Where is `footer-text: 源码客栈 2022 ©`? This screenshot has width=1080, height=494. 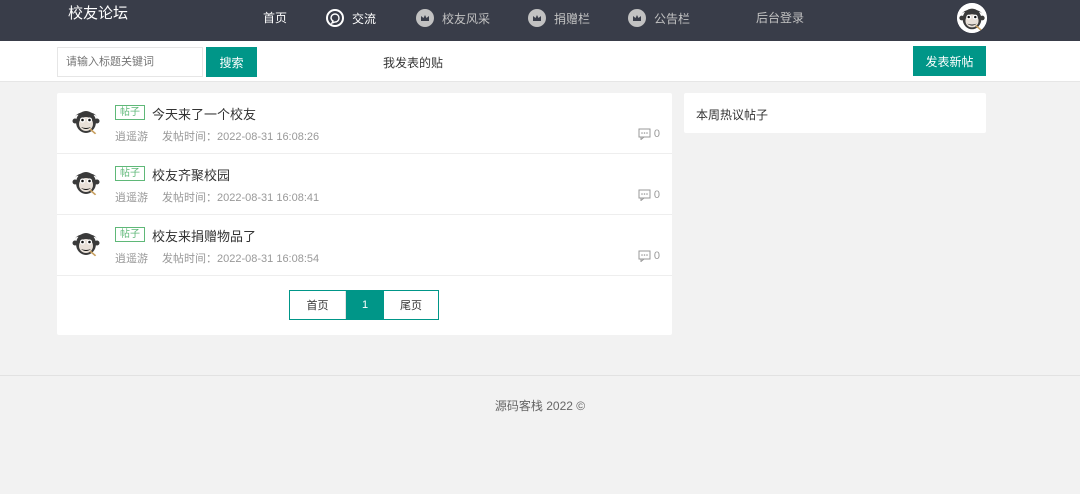 footer-text: 源码客栈 2022 © is located at coordinates (540, 406).